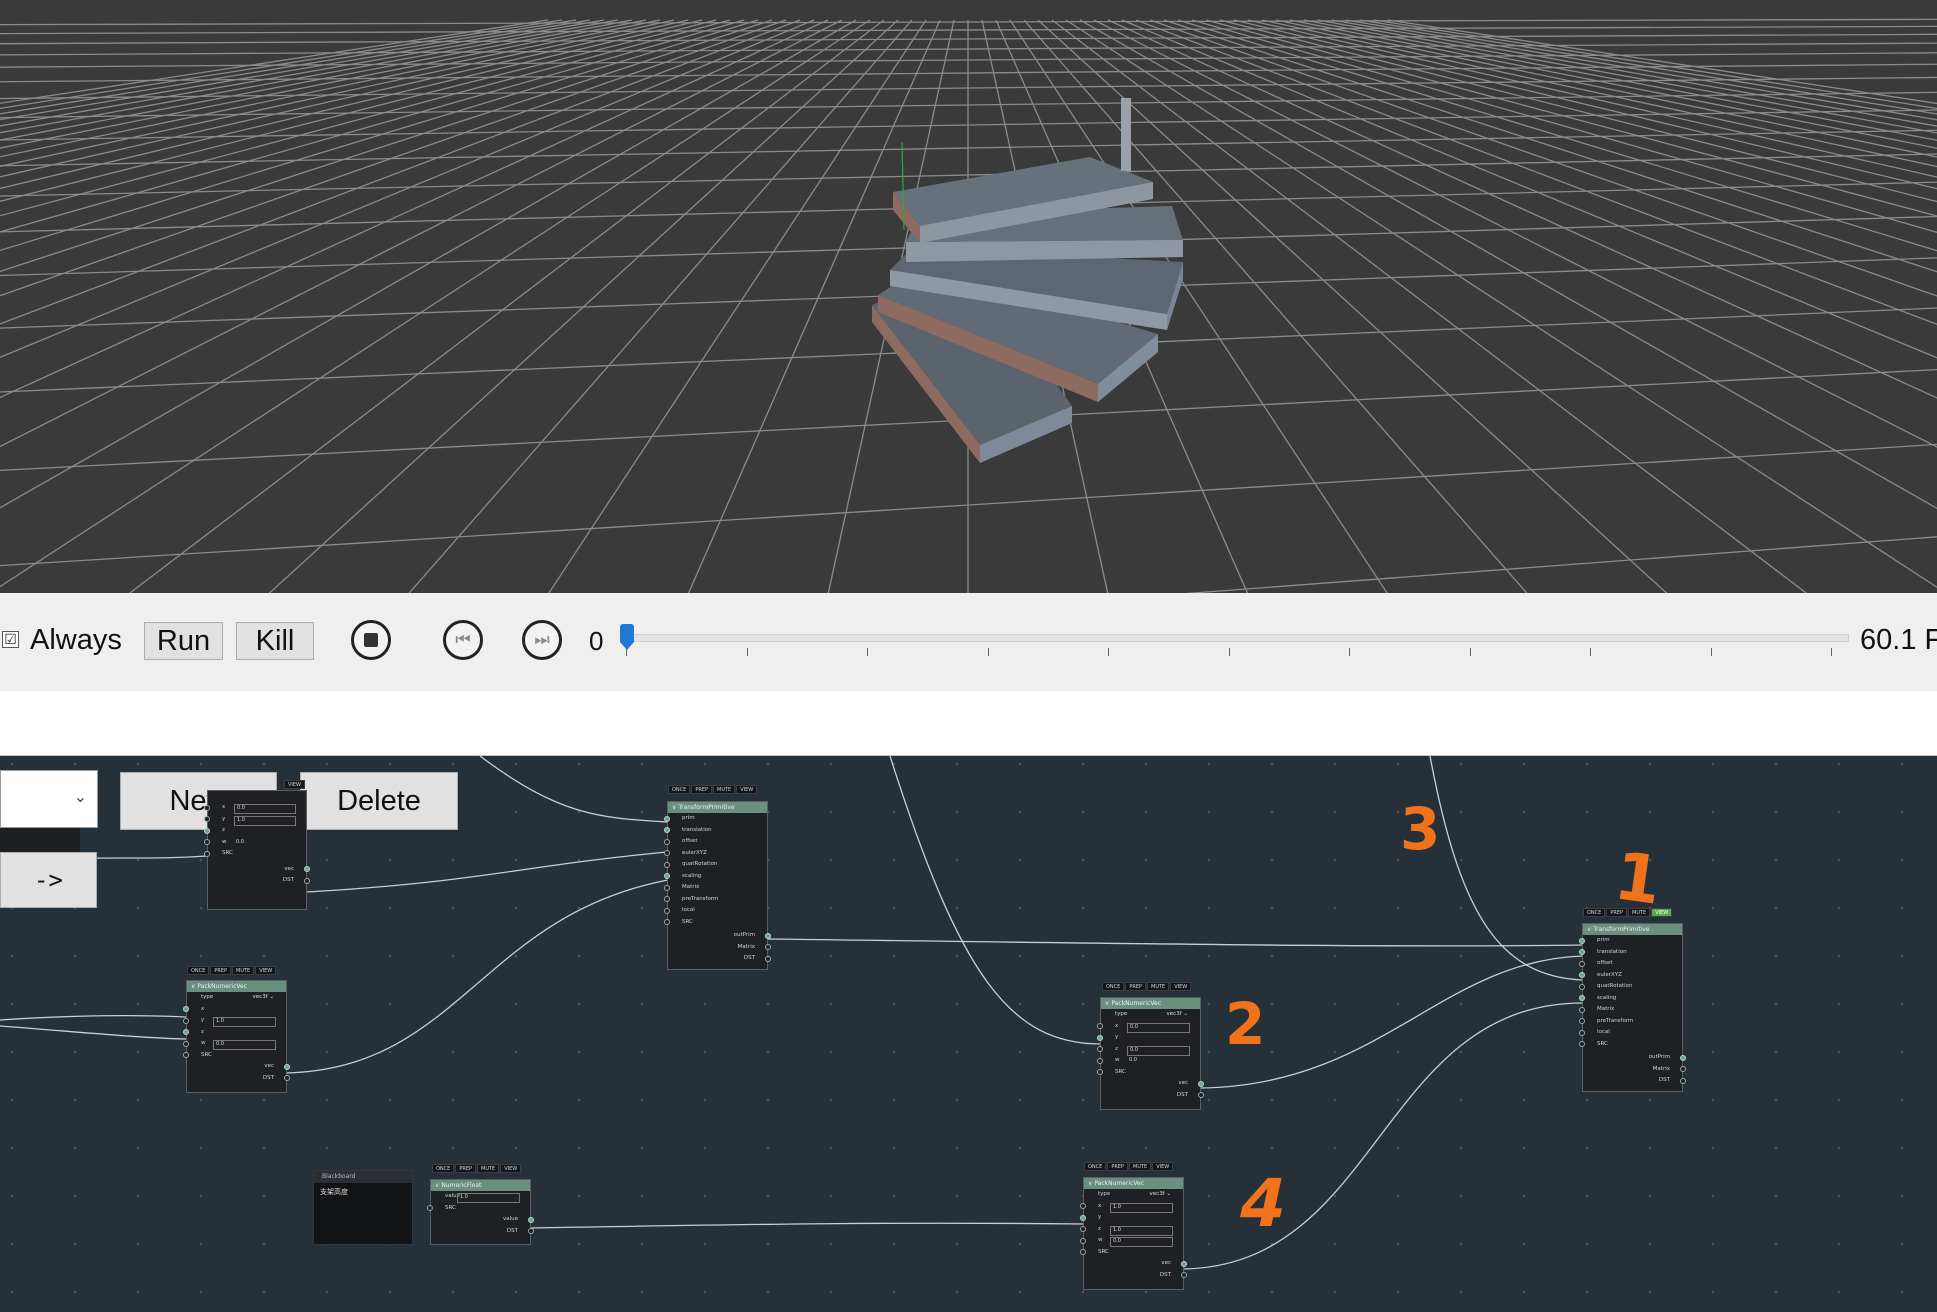 The image size is (1937, 1312). I want to click on fps-readout: 60.1 F, so click(1898, 640).